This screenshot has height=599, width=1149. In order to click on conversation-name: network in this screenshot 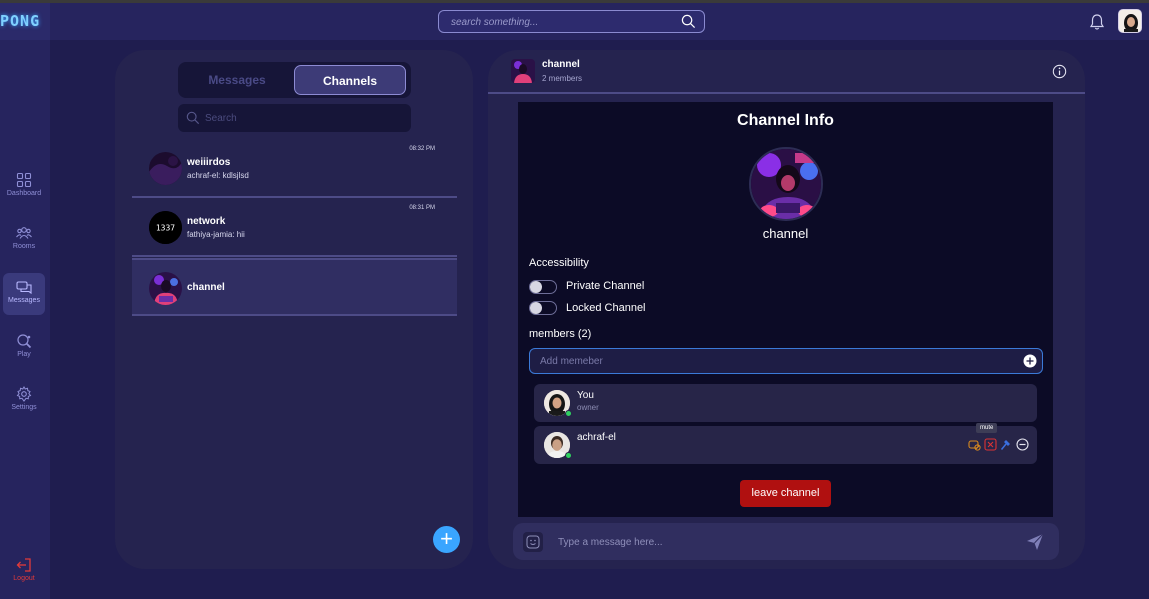, I will do `click(206, 221)`.